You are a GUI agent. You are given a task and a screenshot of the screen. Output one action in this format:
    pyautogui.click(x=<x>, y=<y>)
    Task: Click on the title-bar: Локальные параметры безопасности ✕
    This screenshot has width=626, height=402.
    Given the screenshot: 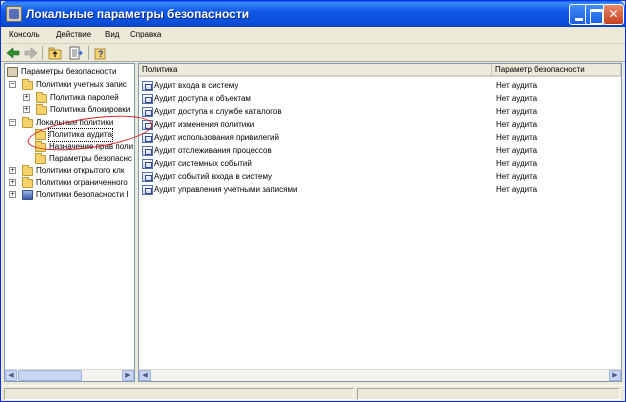 What is the action you would take?
    pyautogui.click(x=313, y=14)
    